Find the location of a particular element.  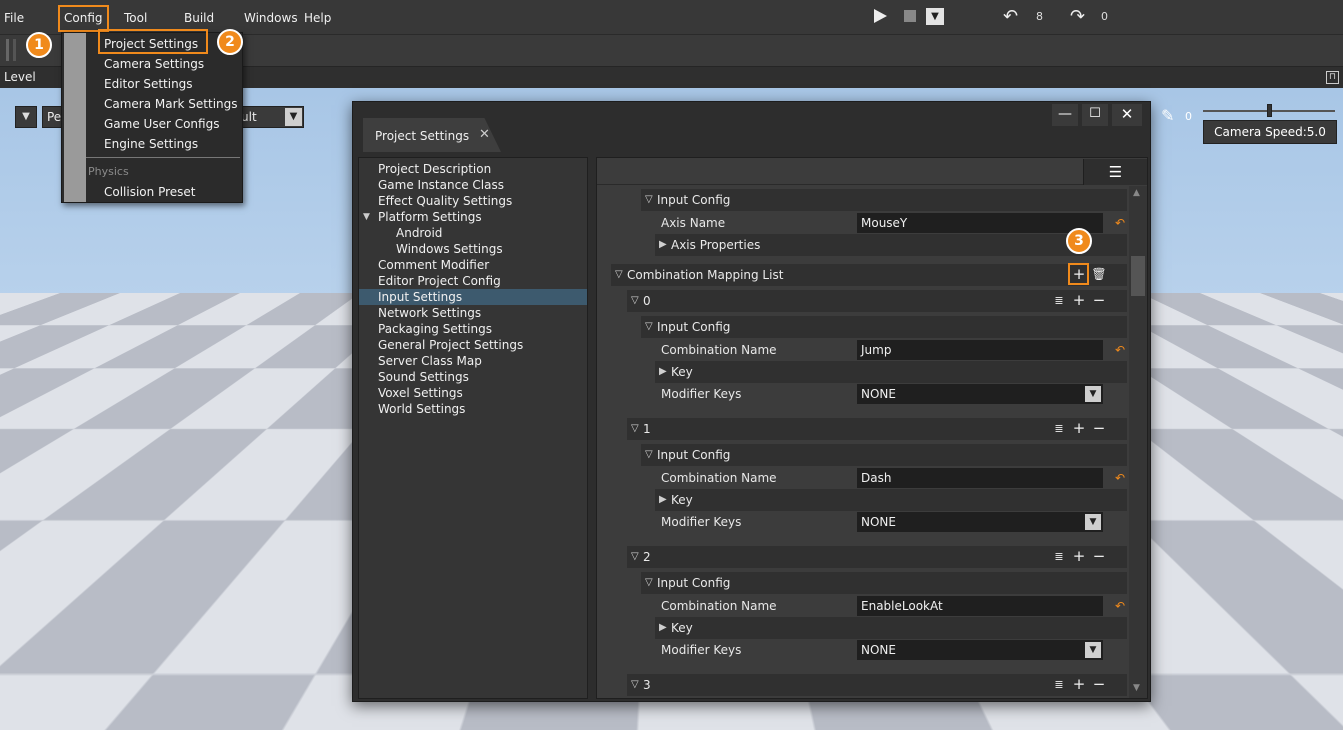

scroll-up-icon: ▲ is located at coordinates (1136, 193).